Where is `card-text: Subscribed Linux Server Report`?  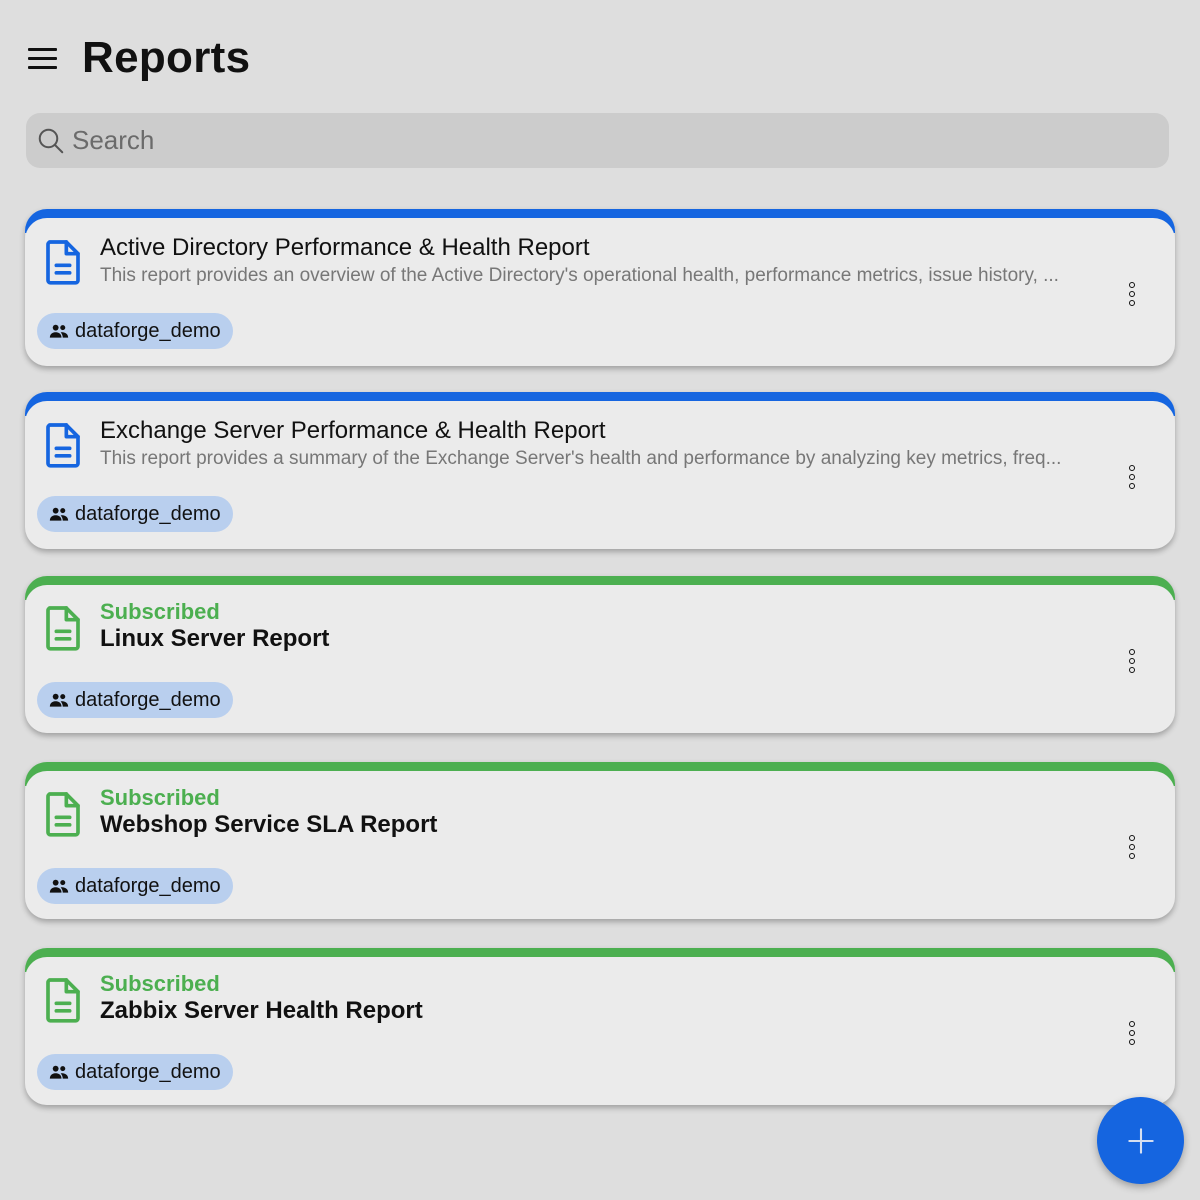
card-text: Subscribed Linux Server Report is located at coordinates (602, 626).